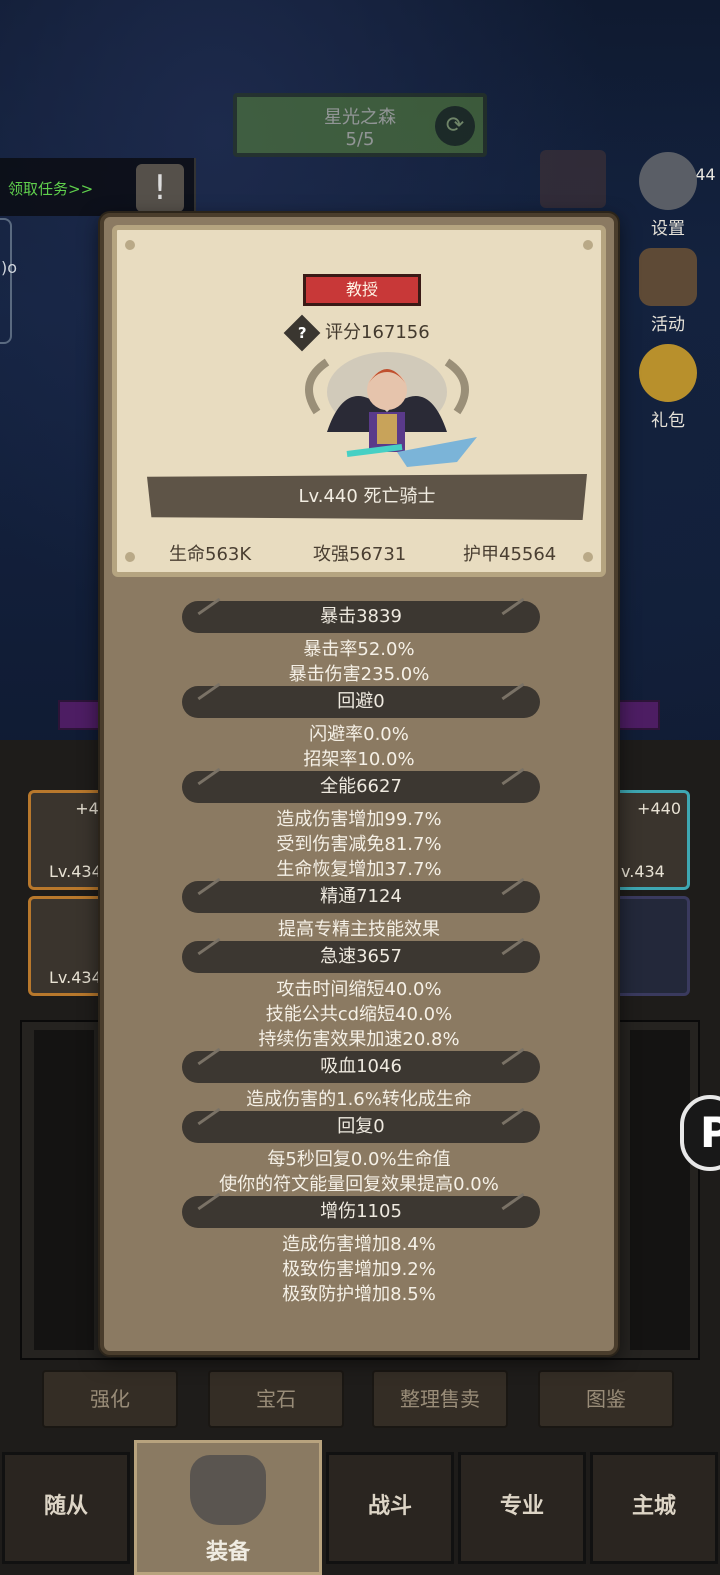 This screenshot has height=1575, width=720. Describe the element at coordinates (700, 1133) in the screenshot. I see `floating-p-button: P` at that location.